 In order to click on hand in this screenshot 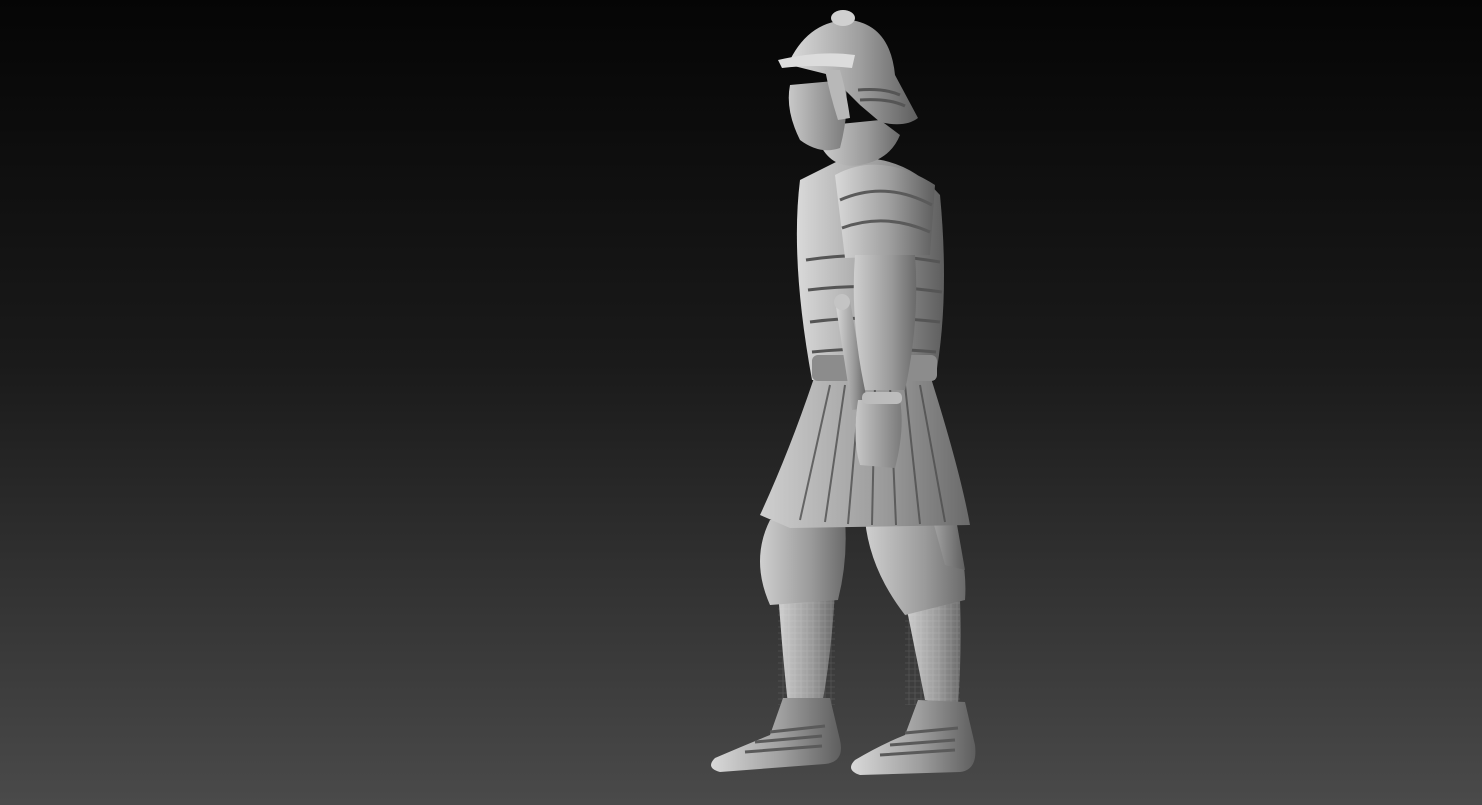, I will do `click(878, 434)`.